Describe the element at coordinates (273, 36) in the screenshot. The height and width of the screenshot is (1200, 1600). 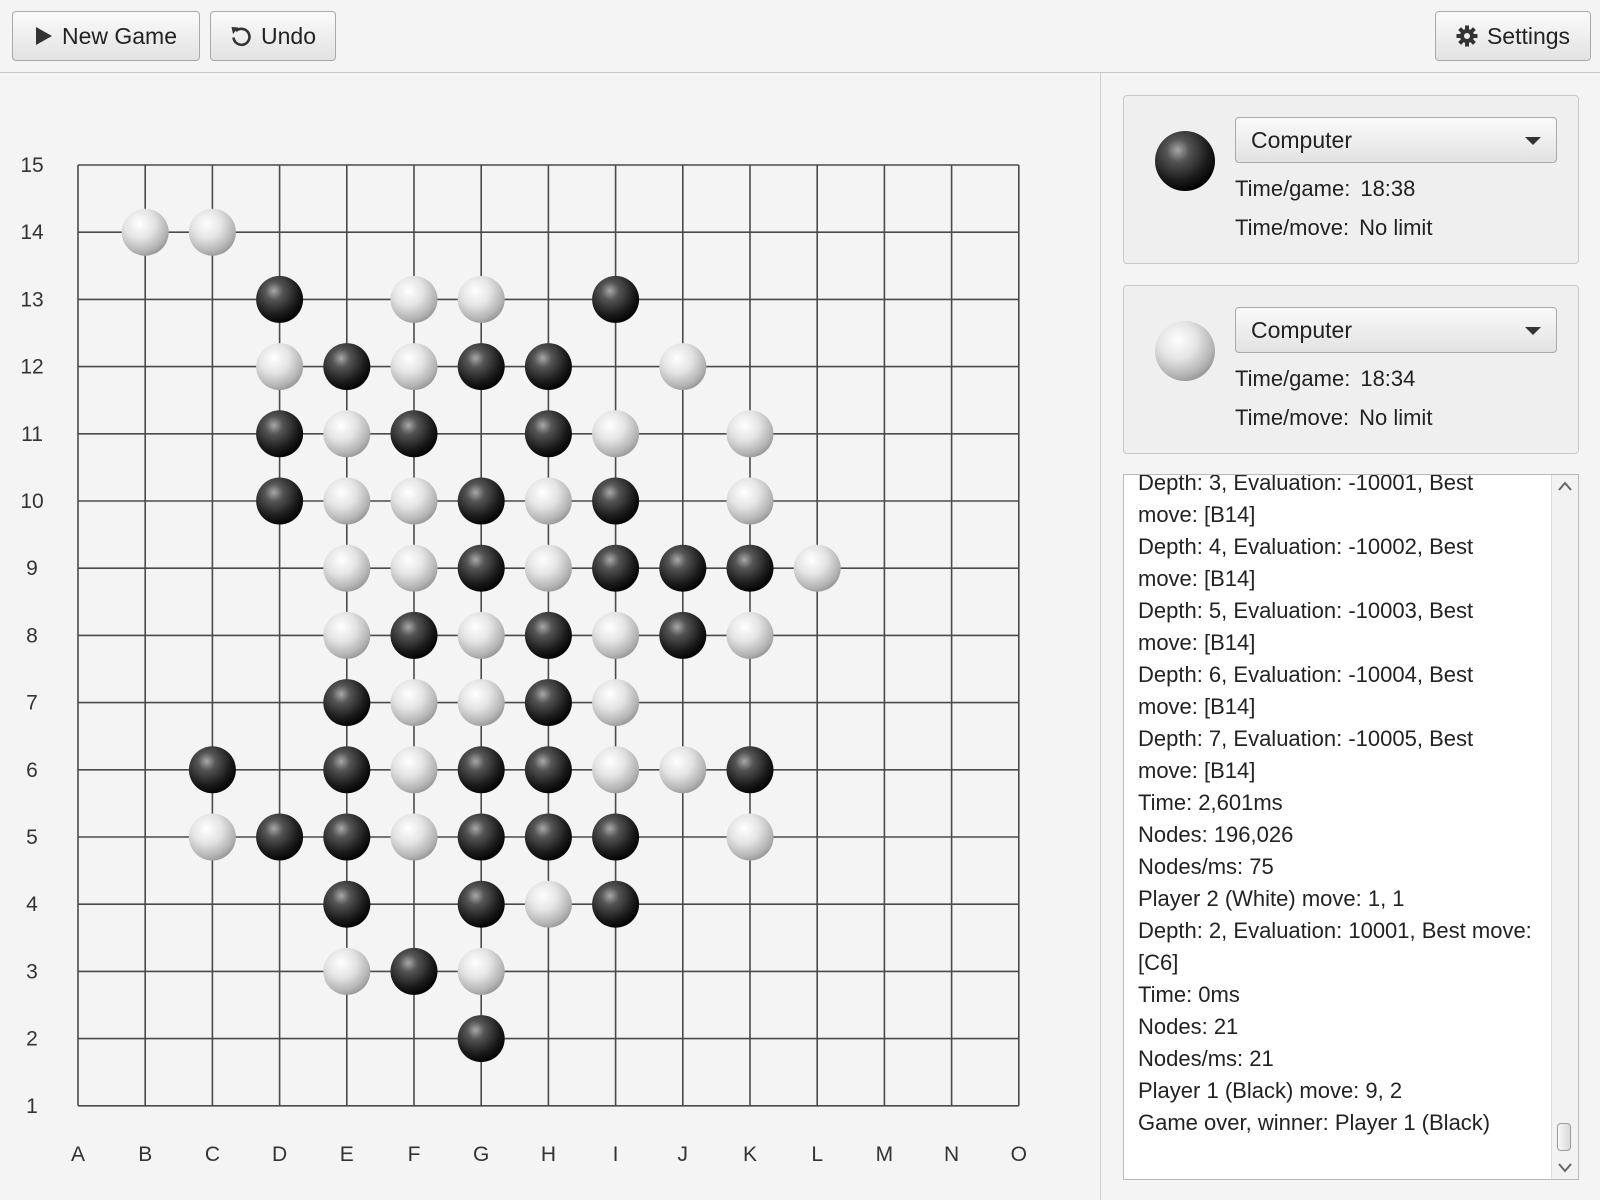
I see `undo-button: Undo` at that location.